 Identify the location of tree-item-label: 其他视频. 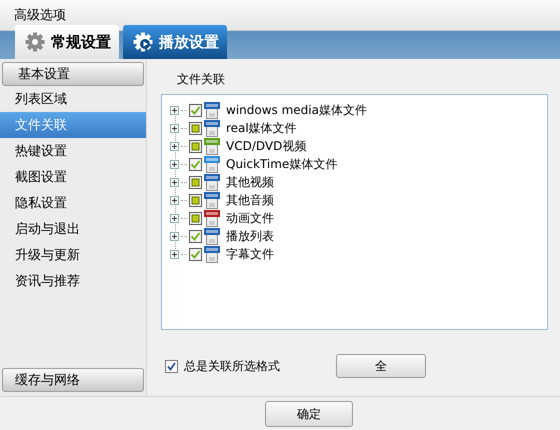
(250, 182).